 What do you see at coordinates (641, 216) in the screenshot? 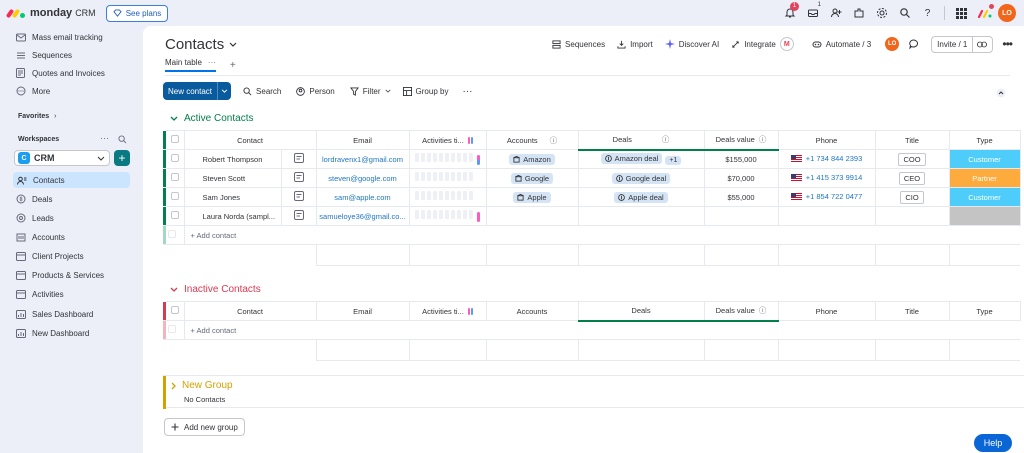
I see `deals-cell` at bounding box center [641, 216].